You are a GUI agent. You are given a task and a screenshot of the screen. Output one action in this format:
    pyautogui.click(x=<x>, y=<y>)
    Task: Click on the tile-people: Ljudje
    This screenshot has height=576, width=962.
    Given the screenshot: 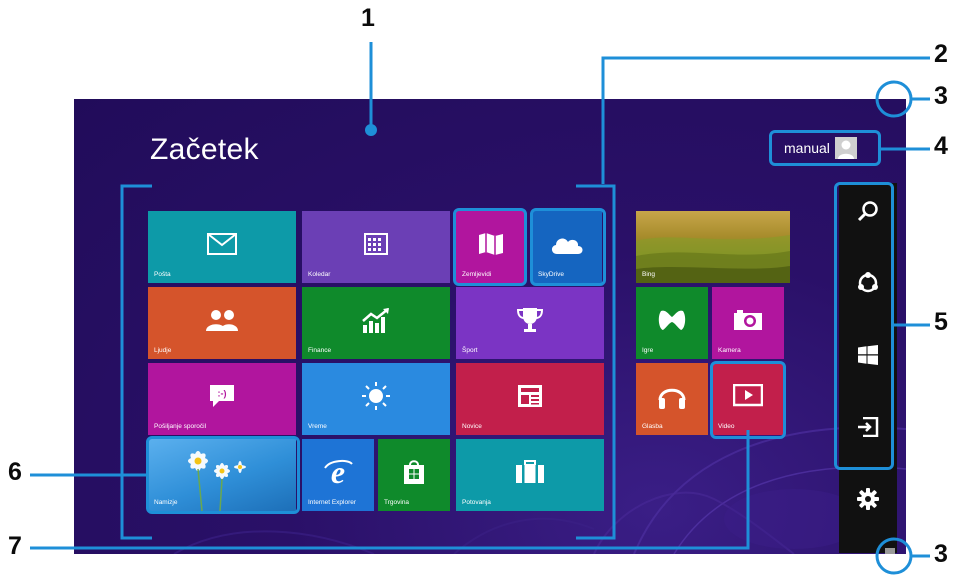 What is the action you would take?
    pyautogui.click(x=222, y=323)
    